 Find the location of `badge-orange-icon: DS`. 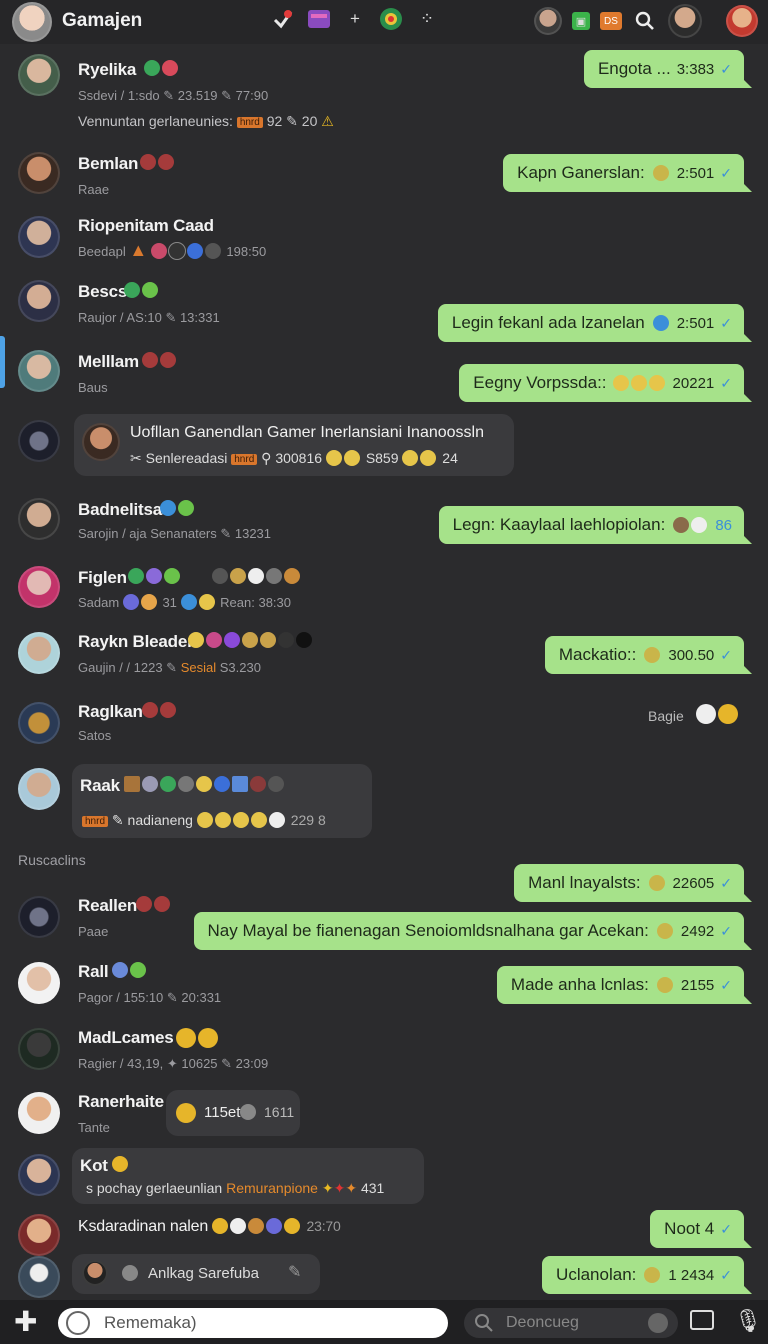

badge-orange-icon: DS is located at coordinates (611, 21).